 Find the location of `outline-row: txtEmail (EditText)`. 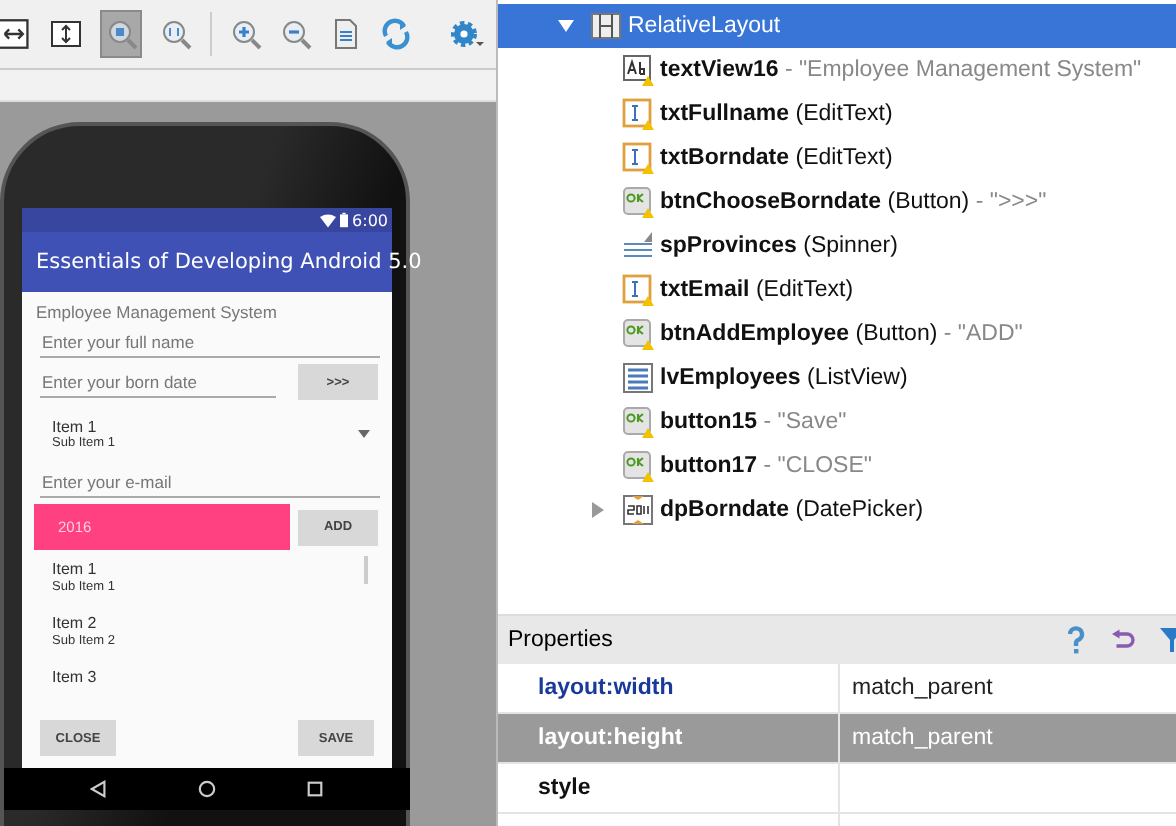

outline-row: txtEmail (EditText) is located at coordinates (853, 290).